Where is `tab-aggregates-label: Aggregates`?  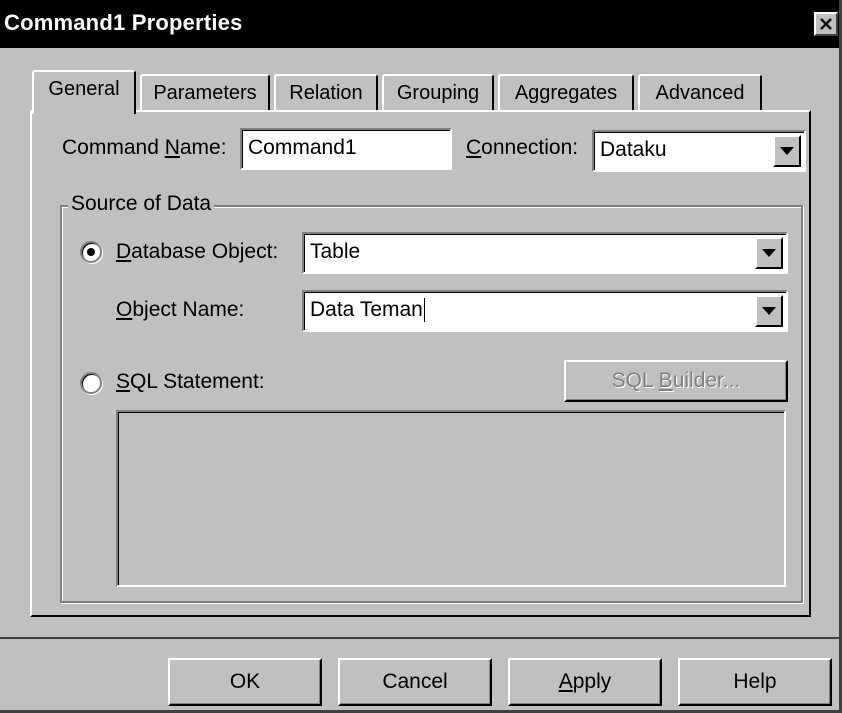 tab-aggregates-label: Aggregates is located at coordinates (566, 93).